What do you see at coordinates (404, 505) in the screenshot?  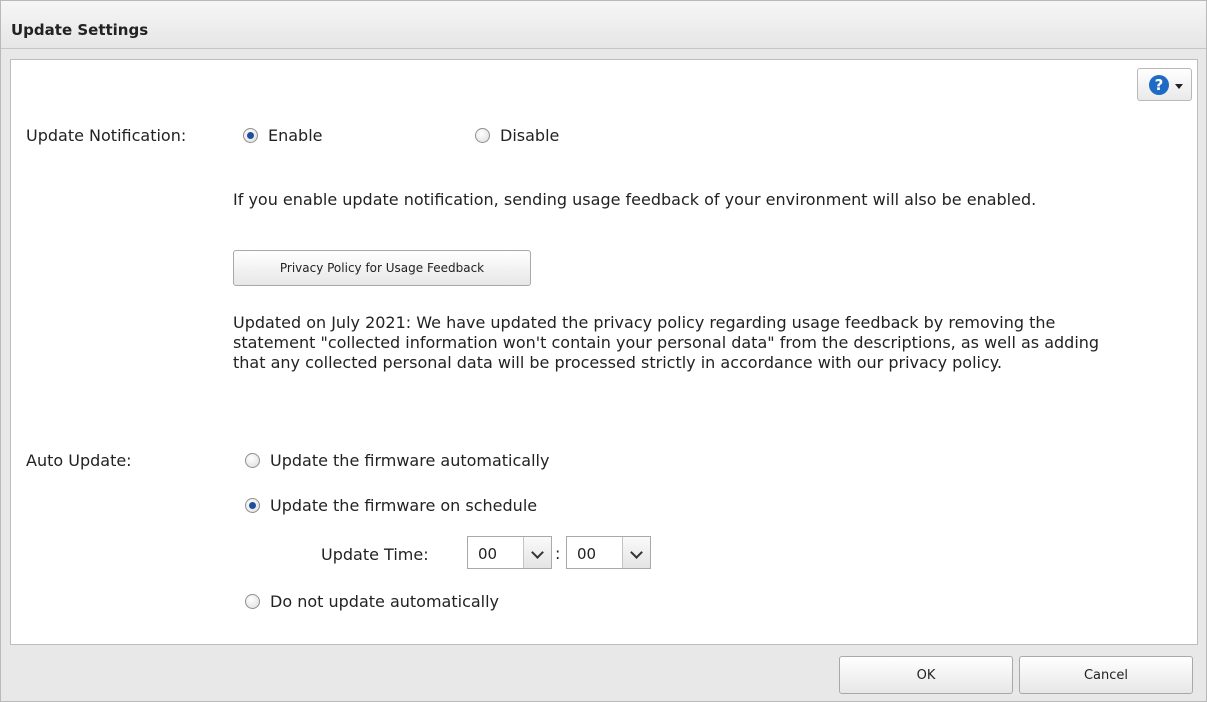 I see `radio-update-on-schedule-label: Update the firmware on schedule` at bounding box center [404, 505].